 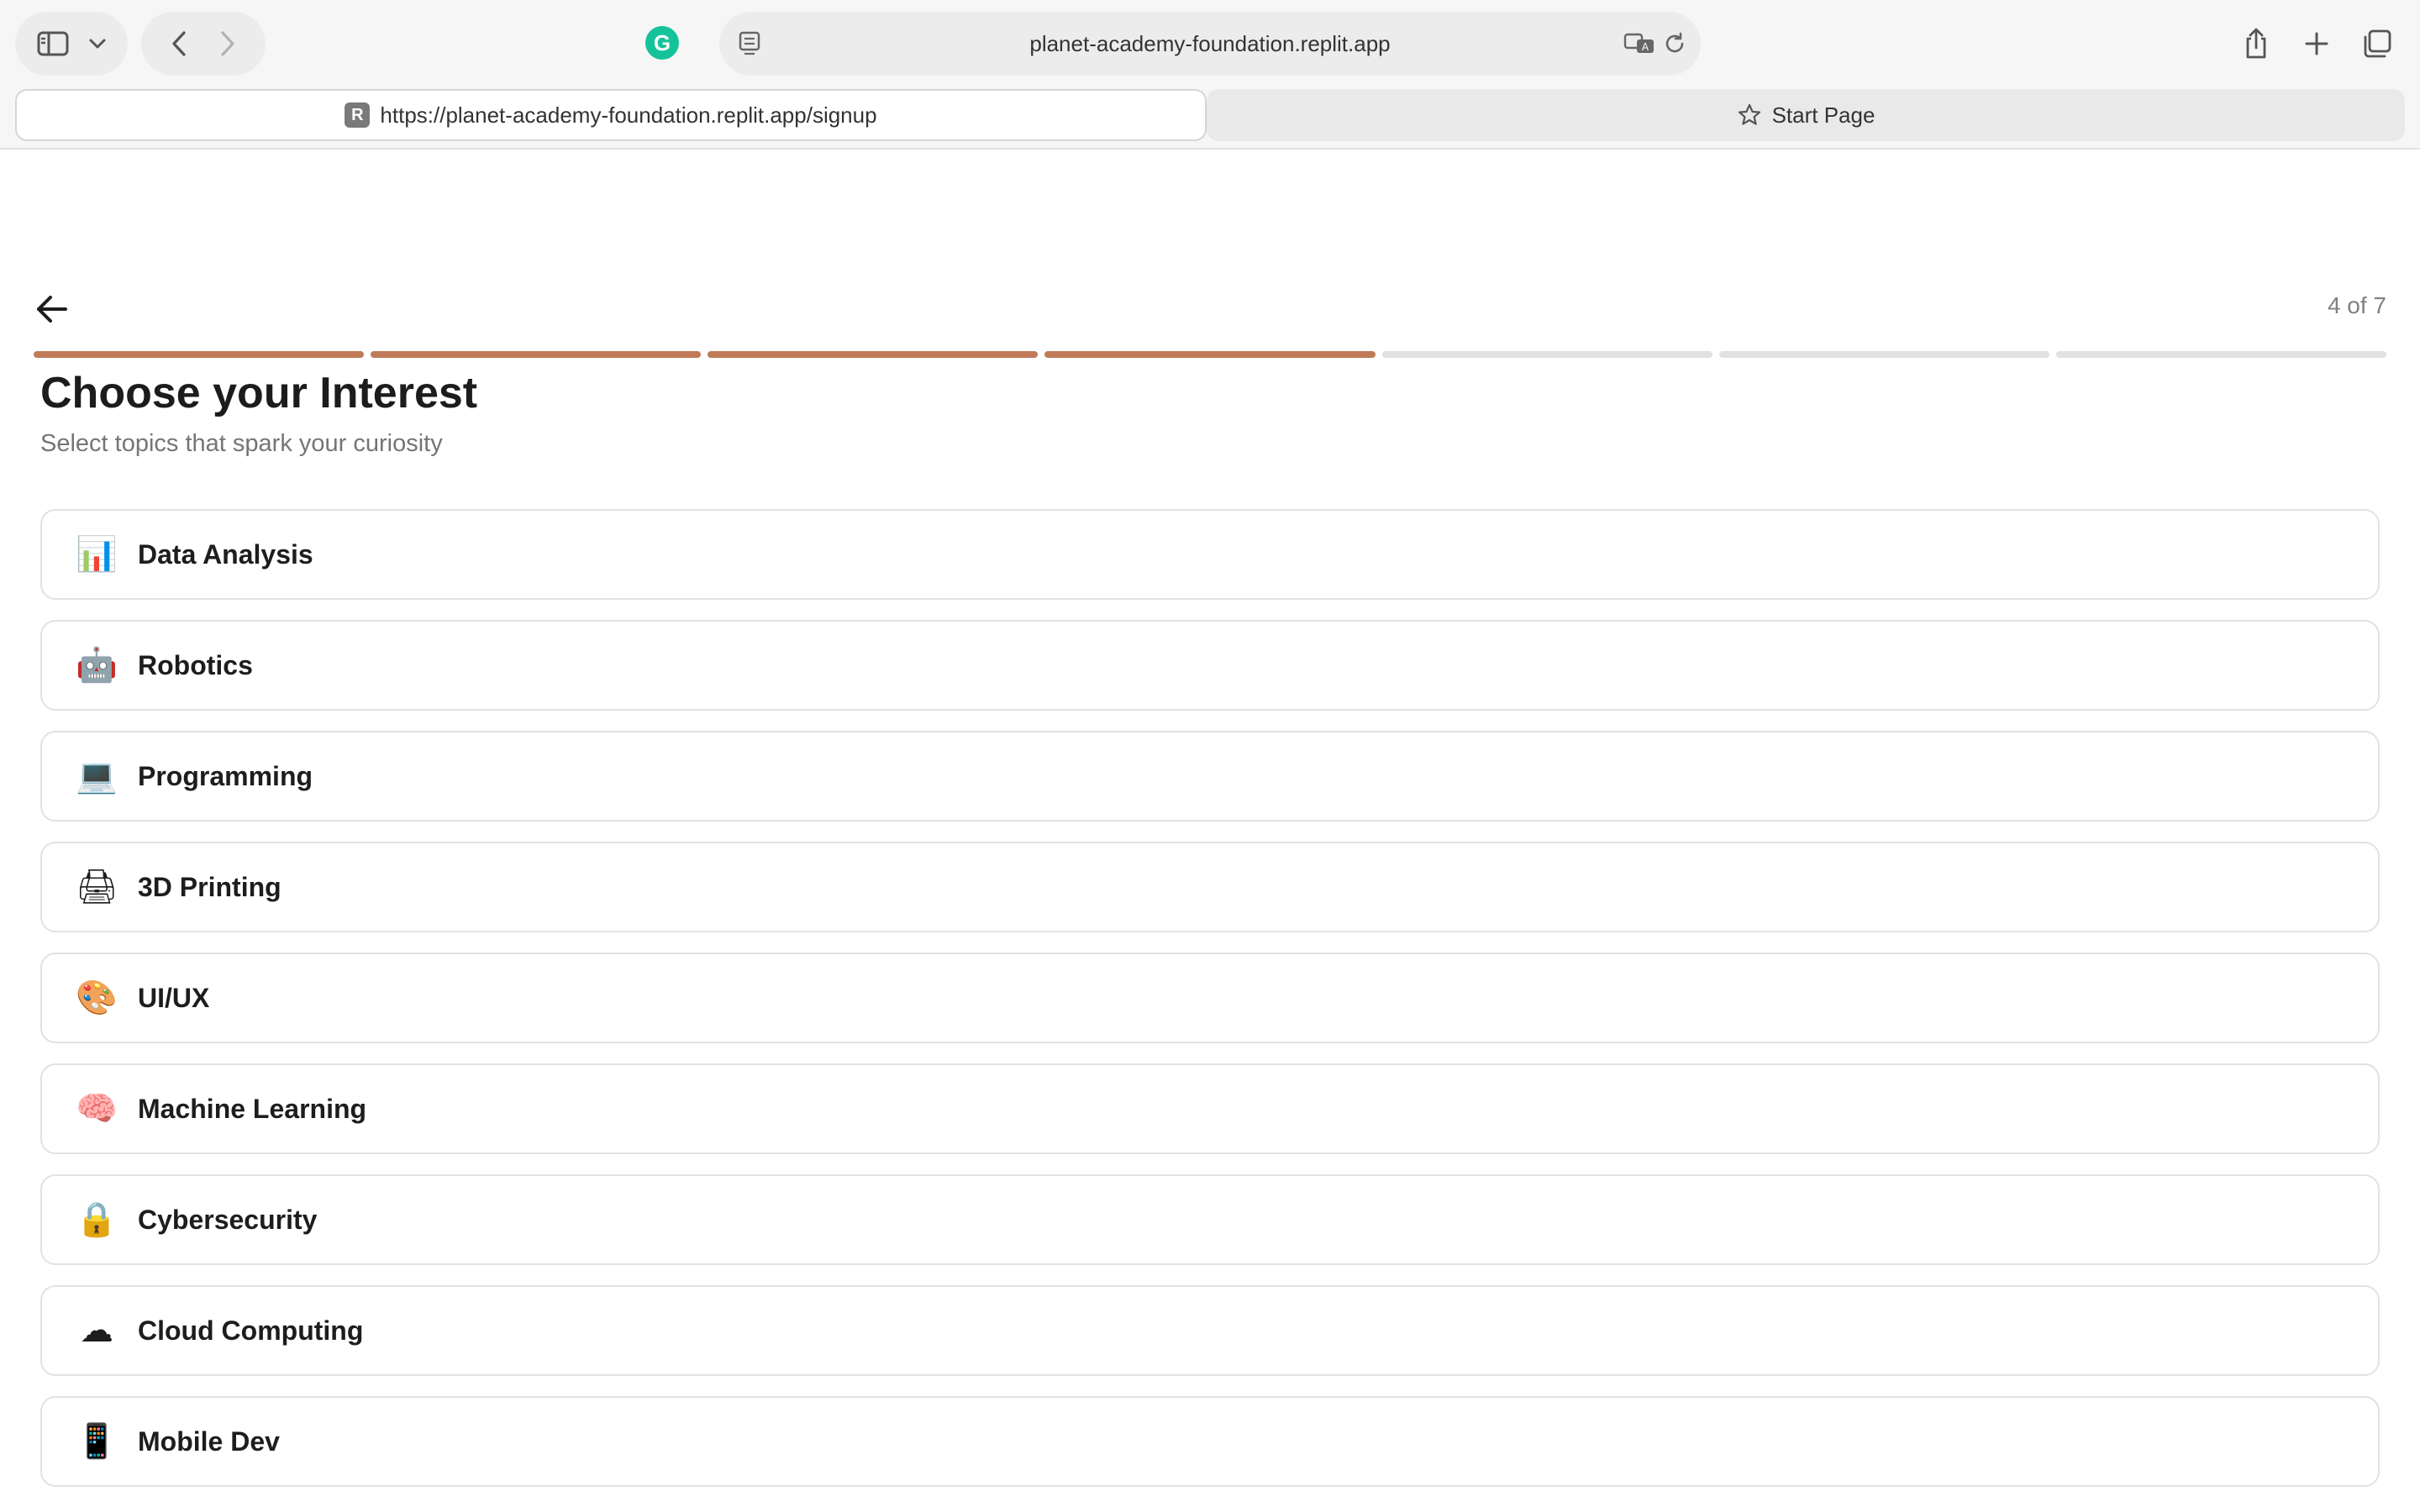 What do you see at coordinates (97, 665) in the screenshot?
I see `robot-icon: 🤖` at bounding box center [97, 665].